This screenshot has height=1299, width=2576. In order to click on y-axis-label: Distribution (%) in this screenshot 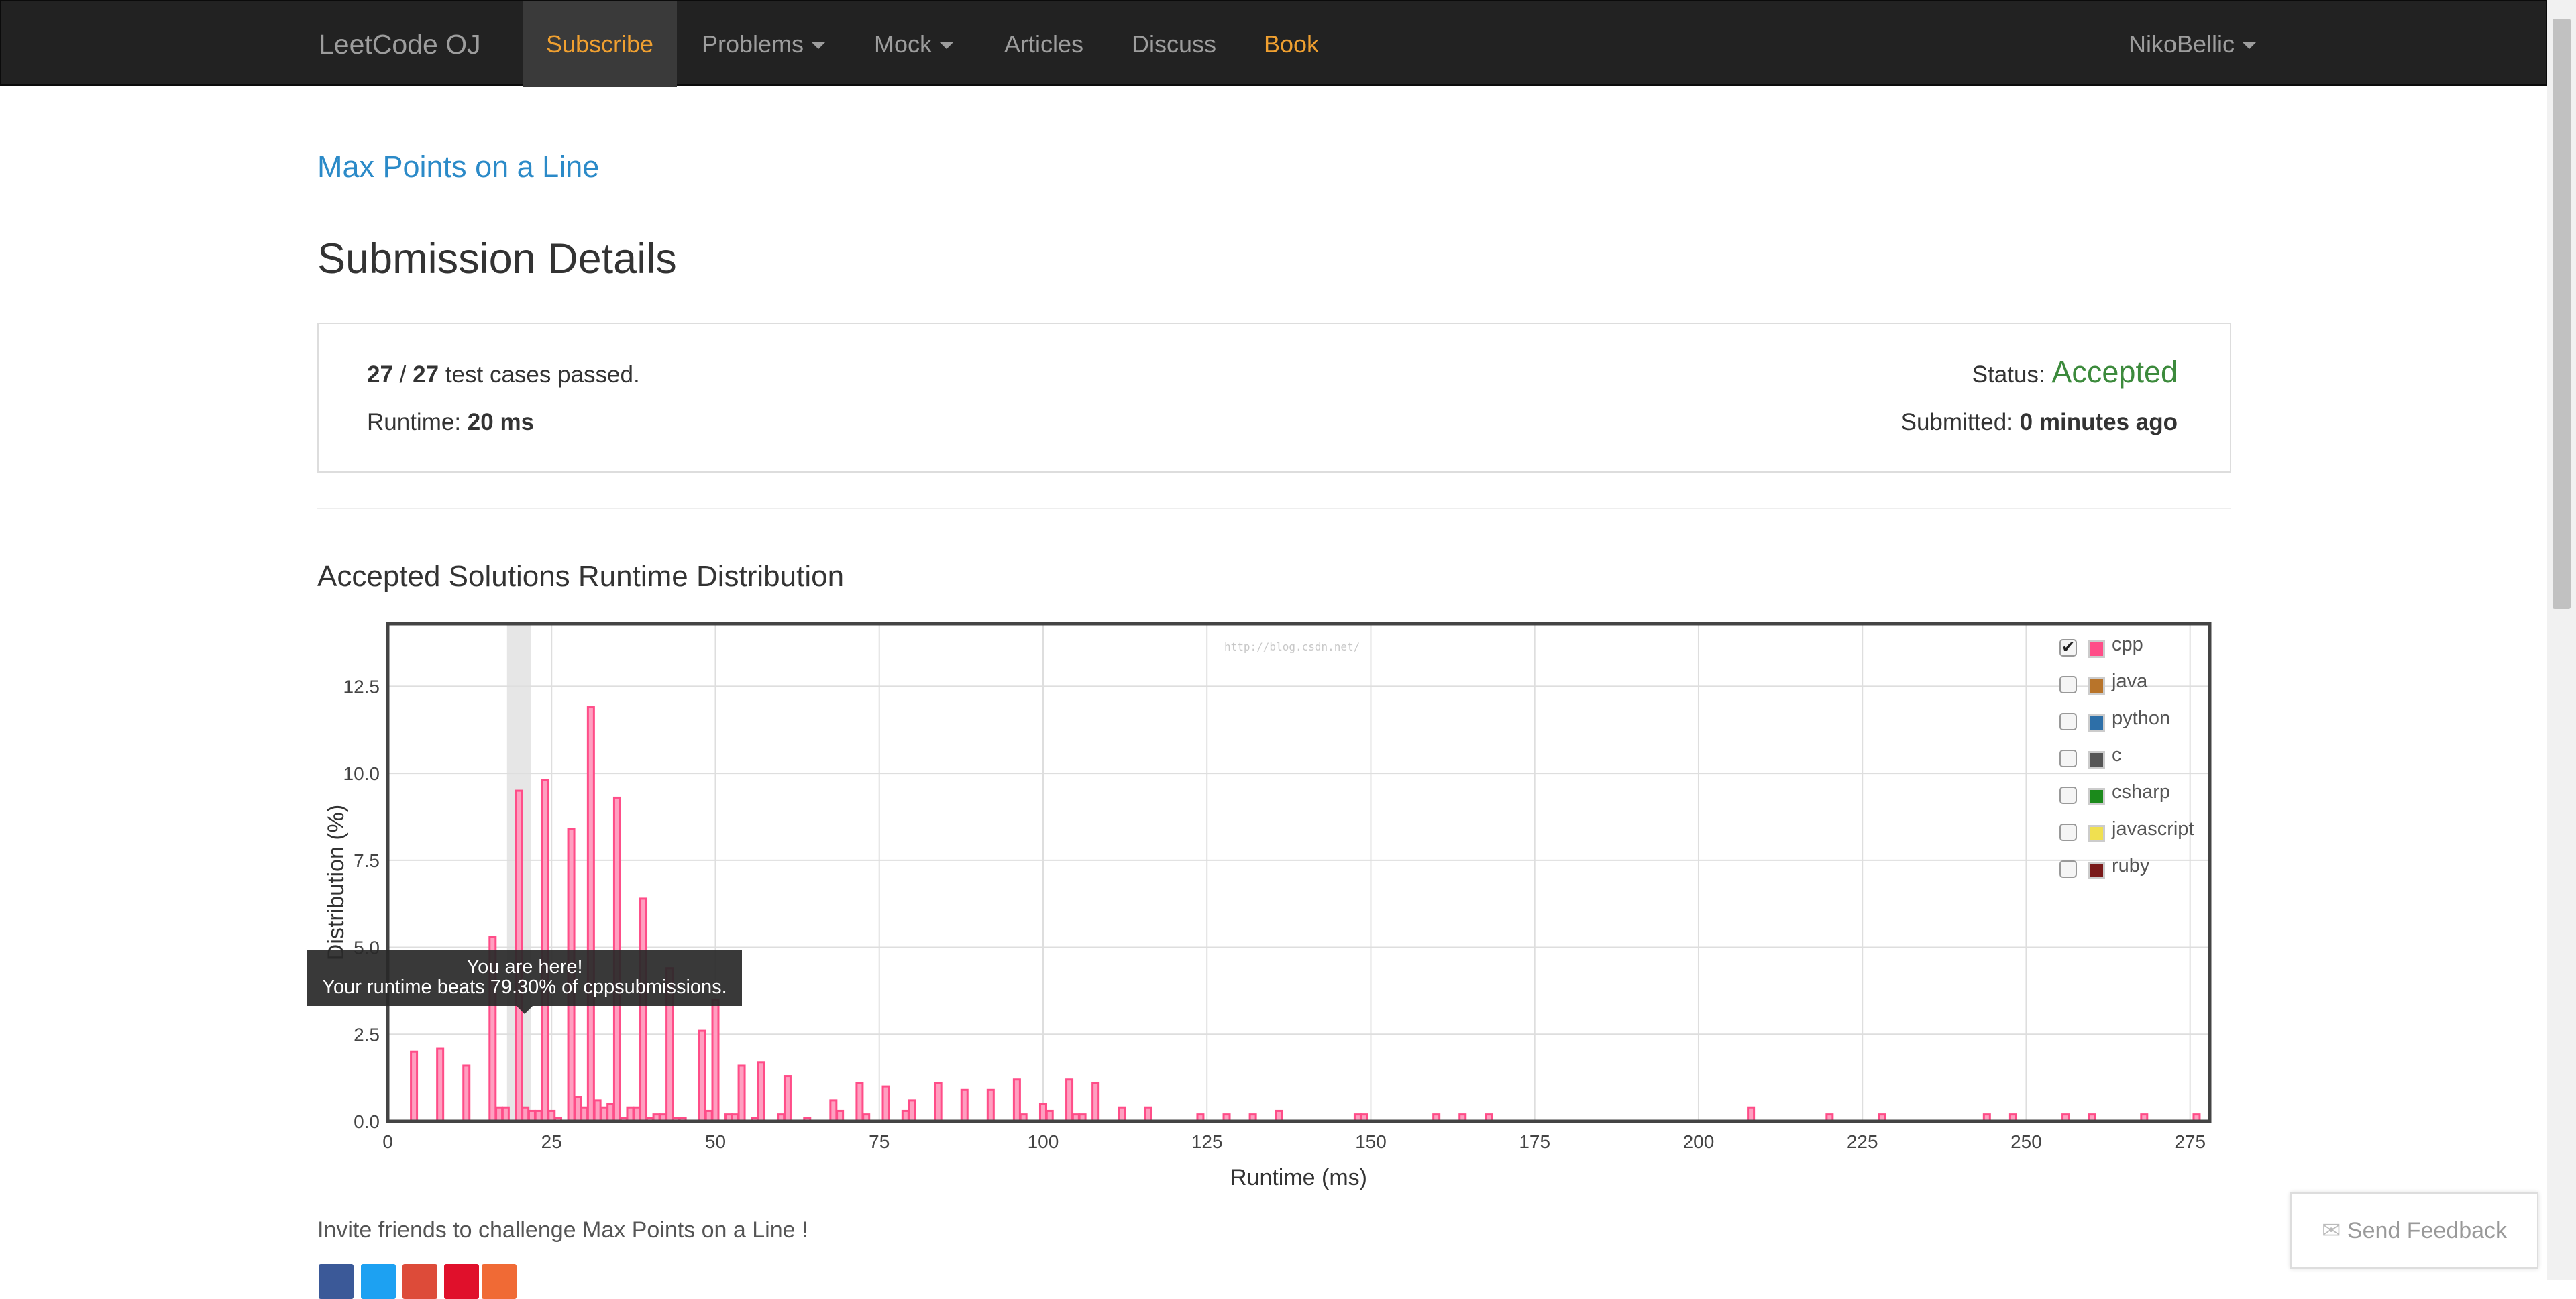, I will do `click(336, 883)`.